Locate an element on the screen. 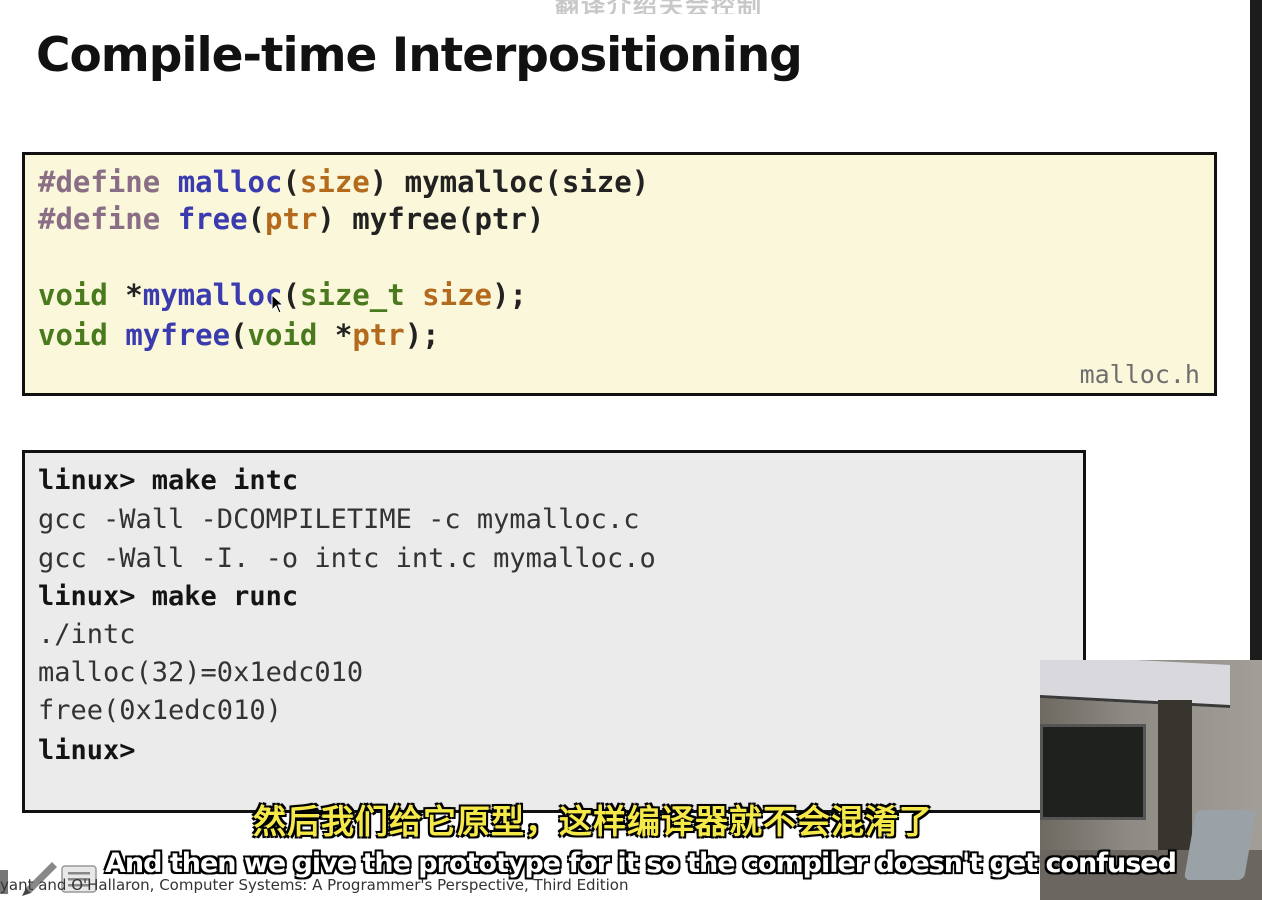  subtitle-chinese: 然后我们给它原型，这样编译器就不会混淆了 is located at coordinates (593, 821).